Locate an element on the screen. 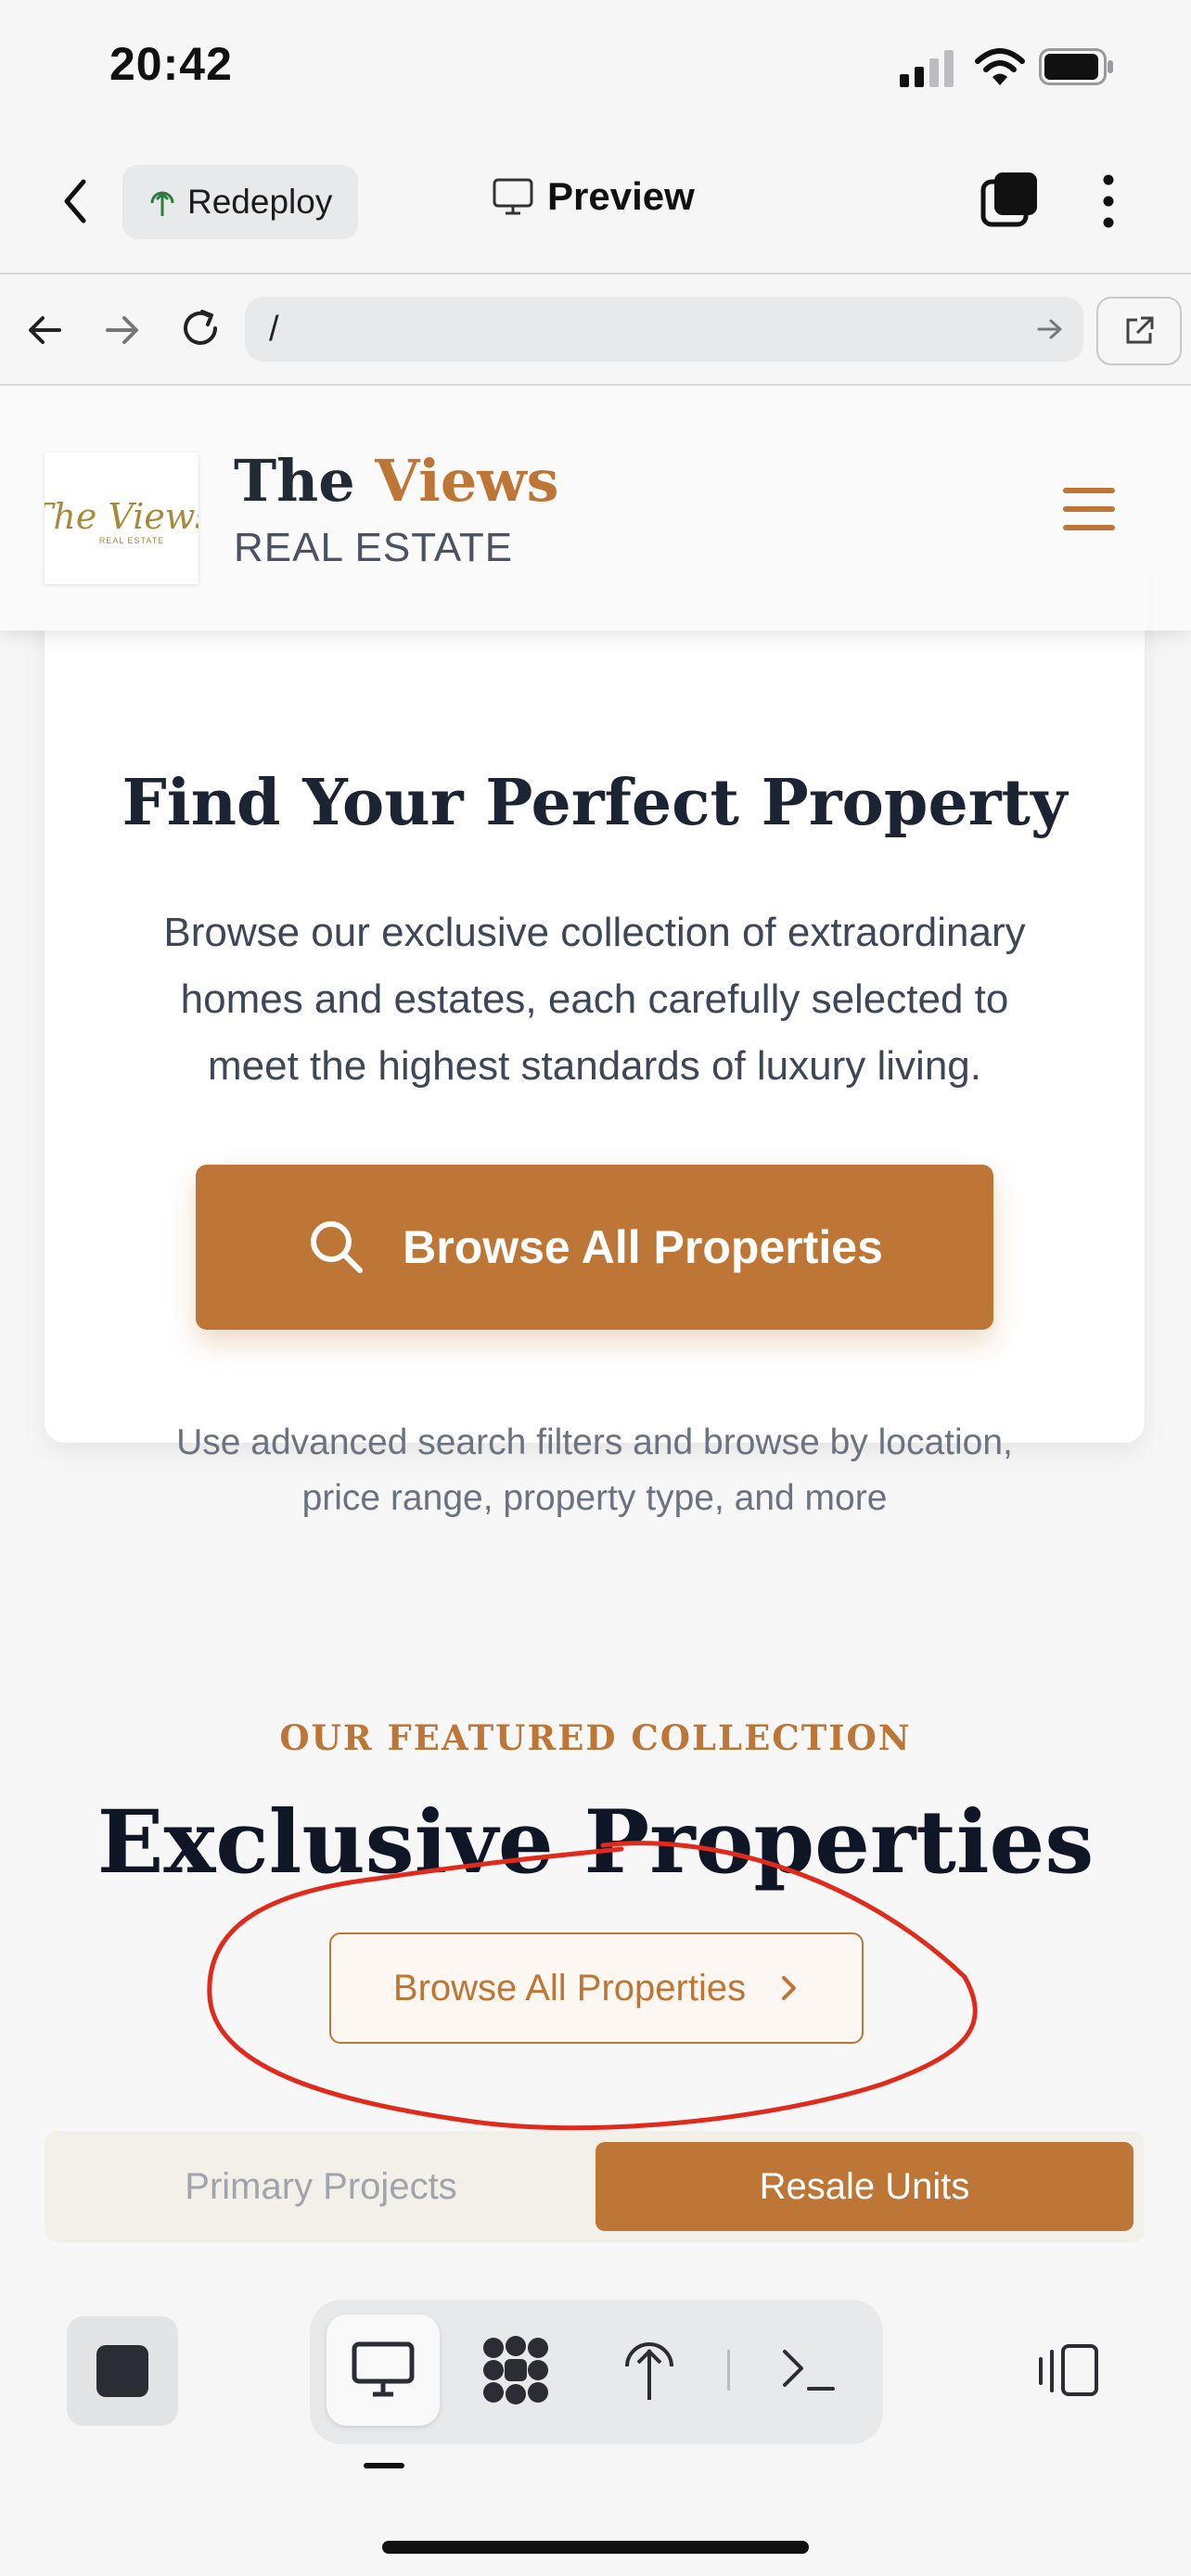  browse-all-properties-label: Browse All Properties is located at coordinates (643, 1247).